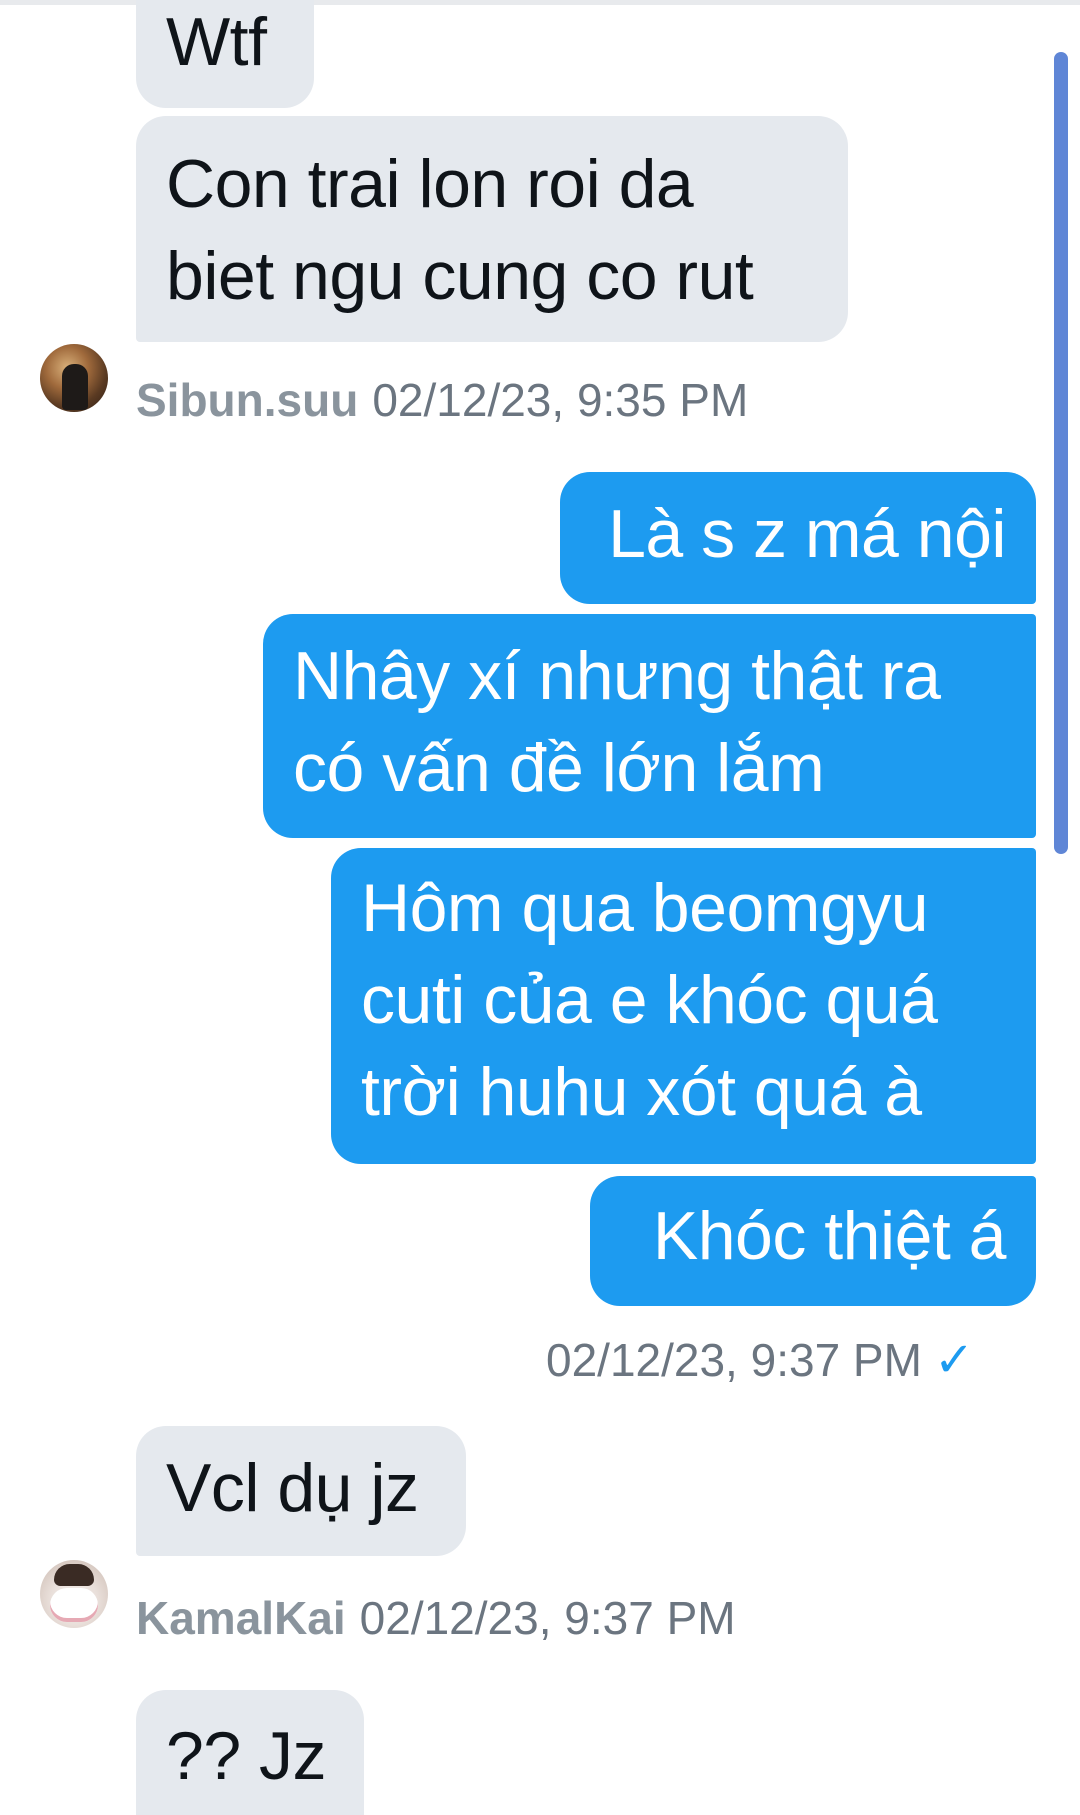  What do you see at coordinates (247, 400) in the screenshot?
I see `sender-name: Sibun.suu` at bounding box center [247, 400].